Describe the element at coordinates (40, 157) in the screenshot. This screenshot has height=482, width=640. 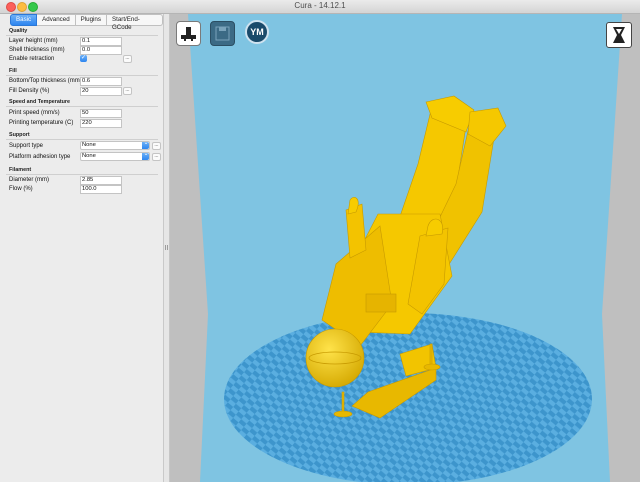
I see `platform-adhesion-label: Platform adhesion type` at that location.